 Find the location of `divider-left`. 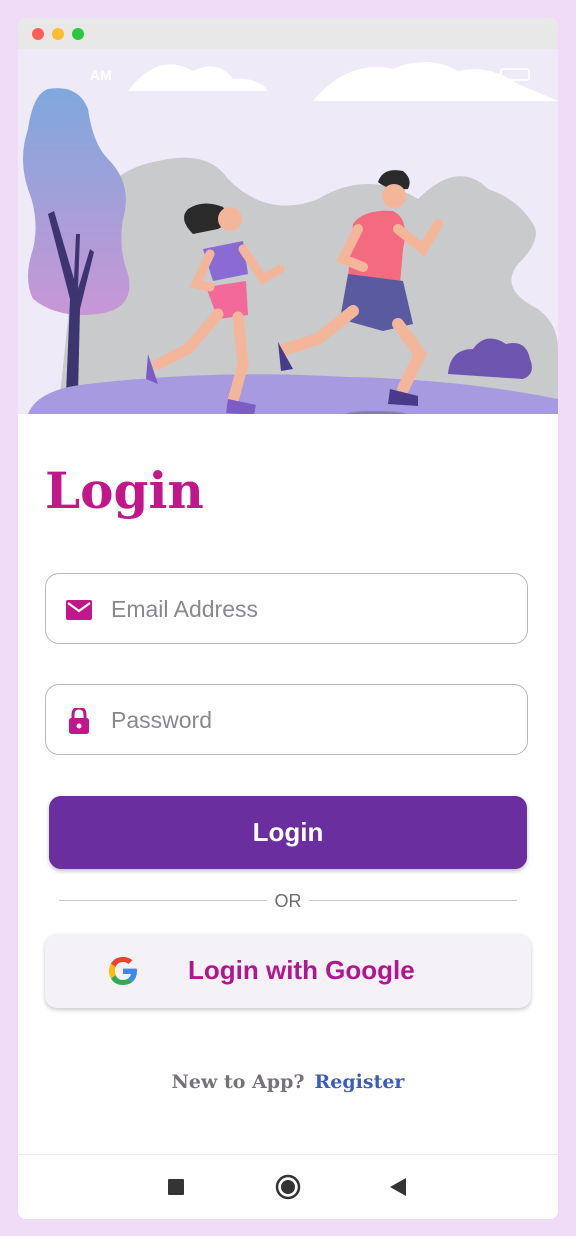

divider-left is located at coordinates (163, 900).